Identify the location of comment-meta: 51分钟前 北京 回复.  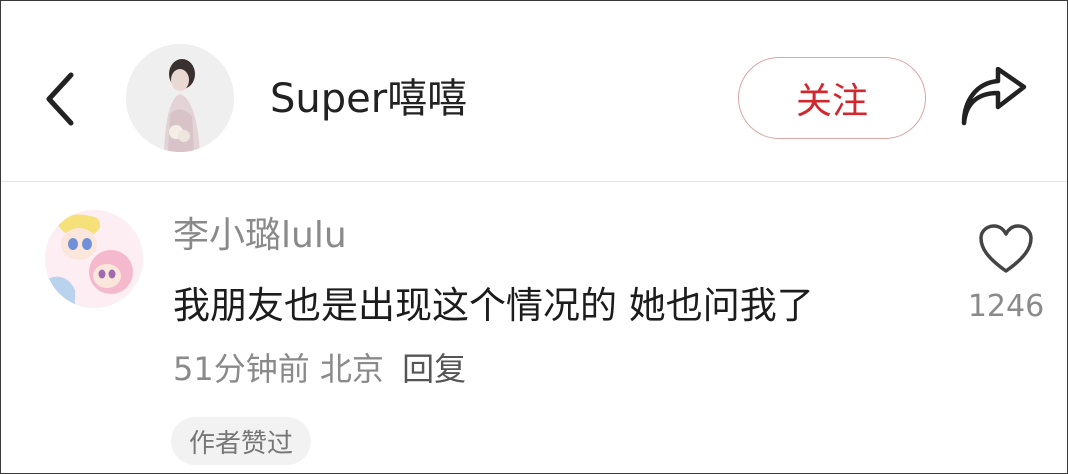
(319, 369).